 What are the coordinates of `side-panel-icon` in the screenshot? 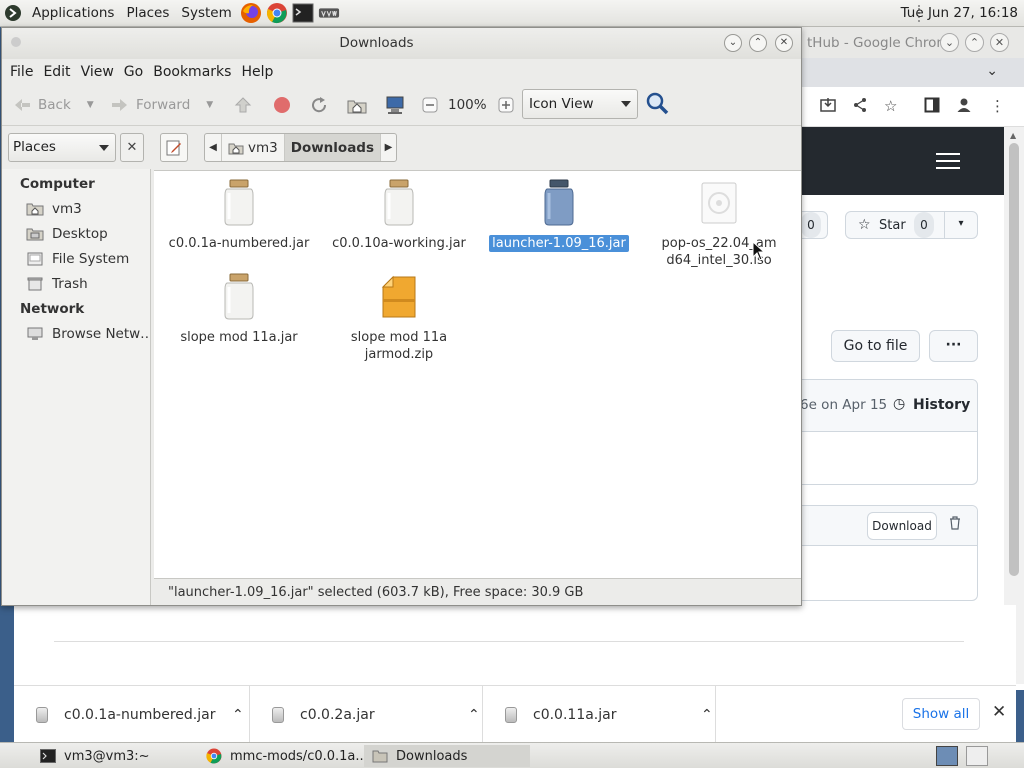 It's located at (932, 107).